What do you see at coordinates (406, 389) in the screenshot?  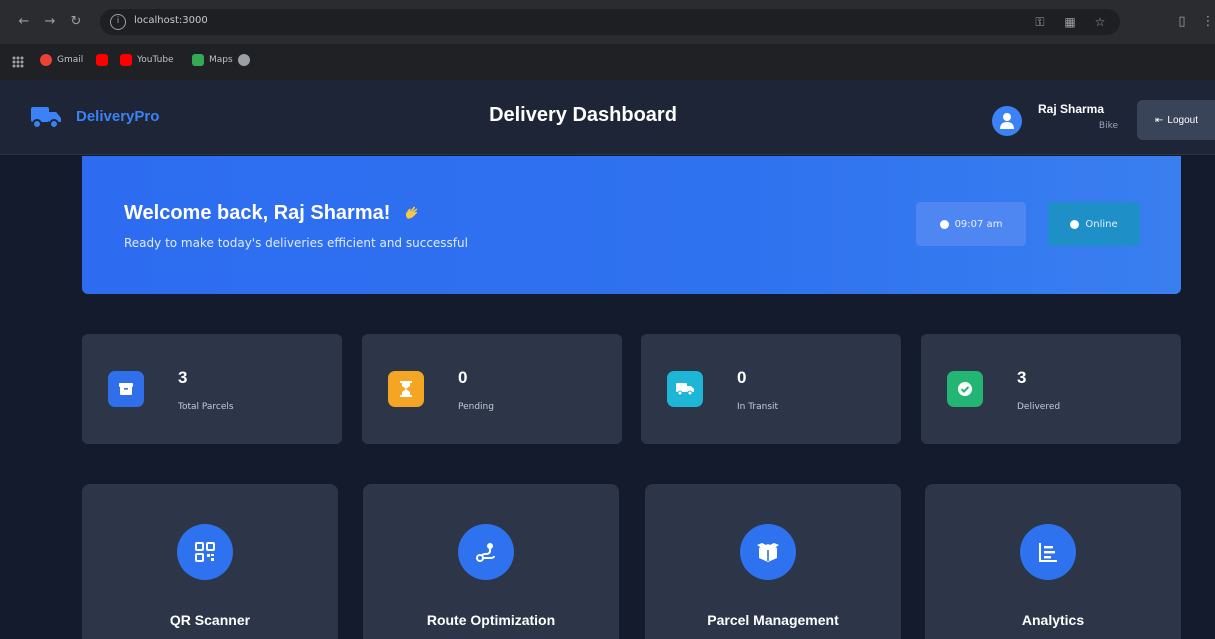 I see `hourglass-icon` at bounding box center [406, 389].